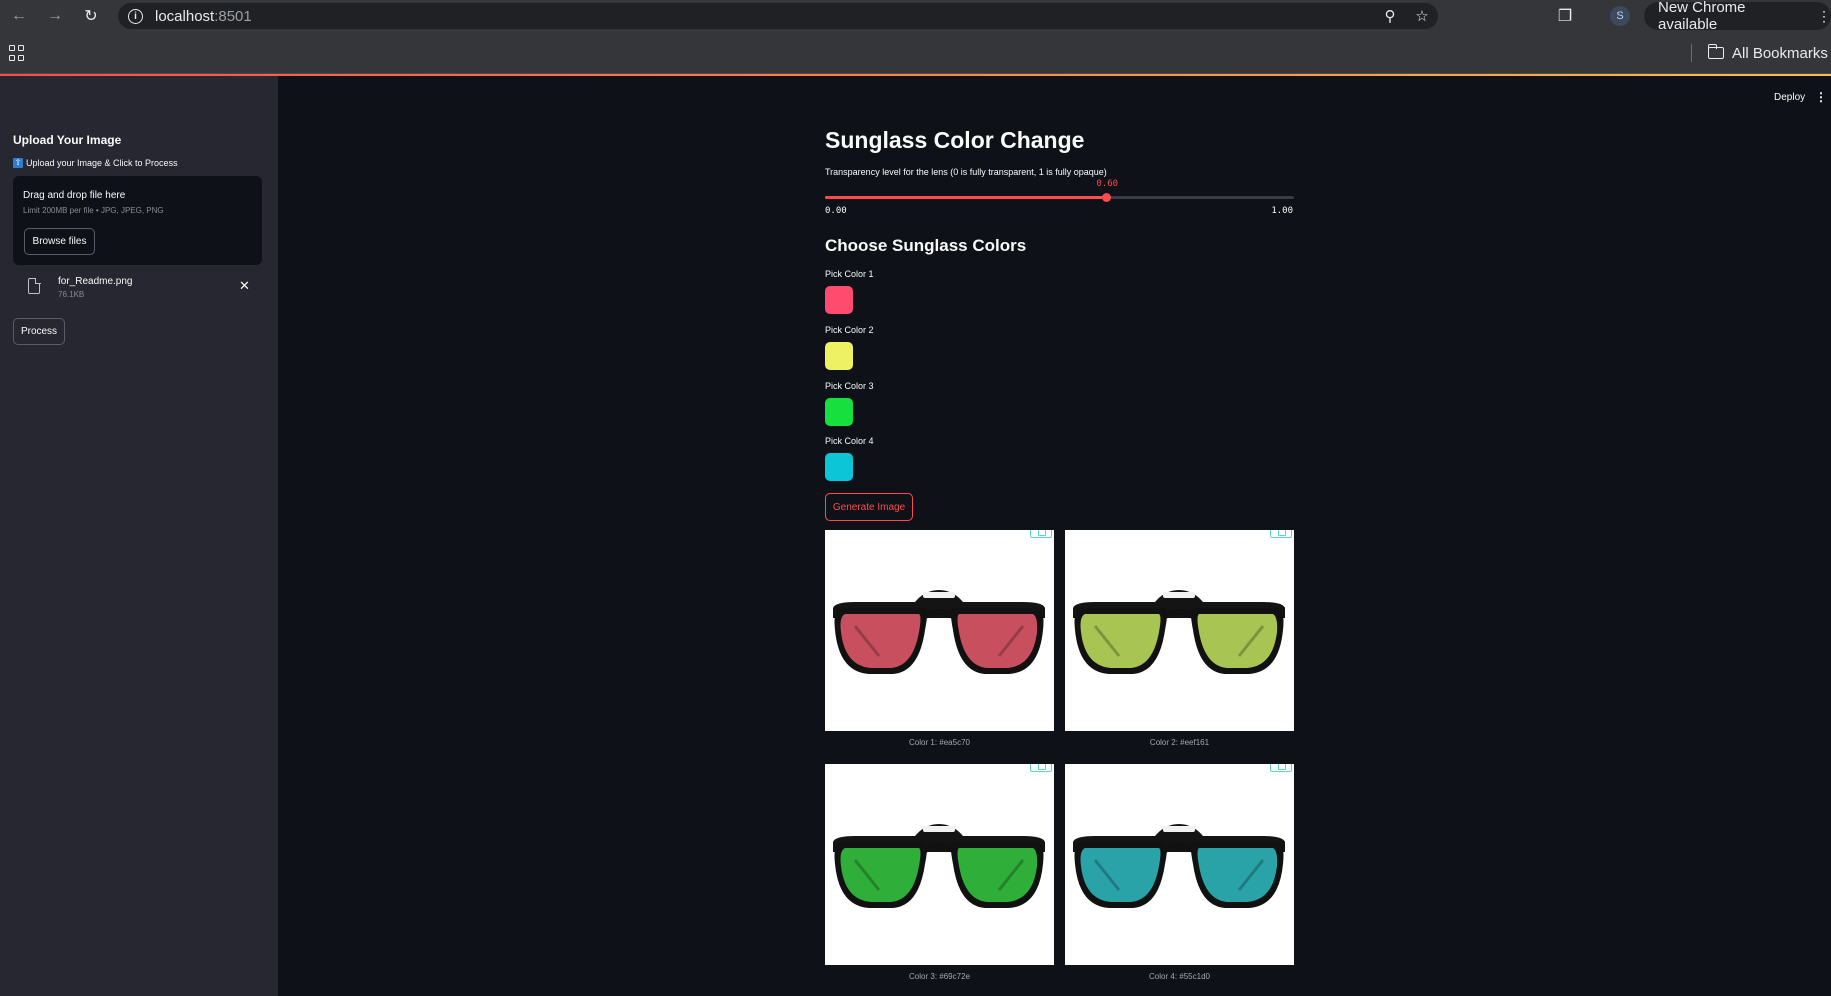 This screenshot has width=1831, height=996. Describe the element at coordinates (1620, 16) in the screenshot. I see `profile-avatar: S` at that location.